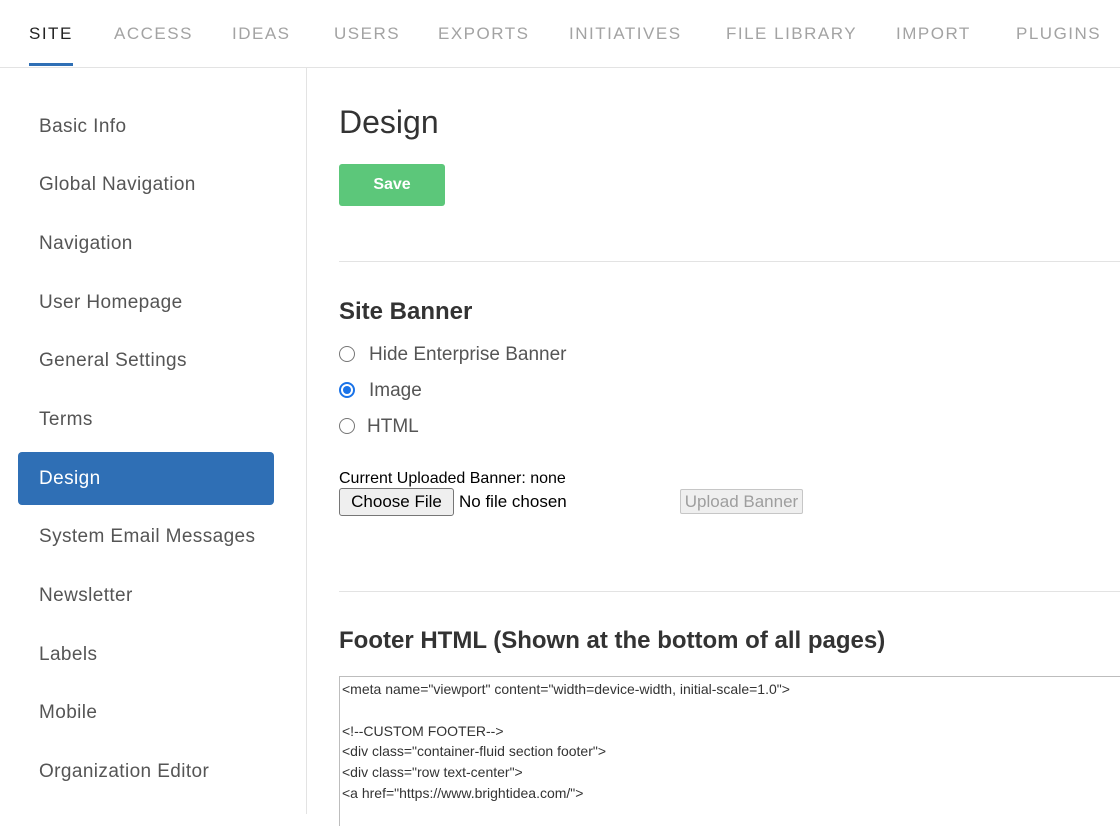 This screenshot has height=826, width=1120. Describe the element at coordinates (146, 419) in the screenshot. I see `sidebar-item-terms: Terms` at that location.